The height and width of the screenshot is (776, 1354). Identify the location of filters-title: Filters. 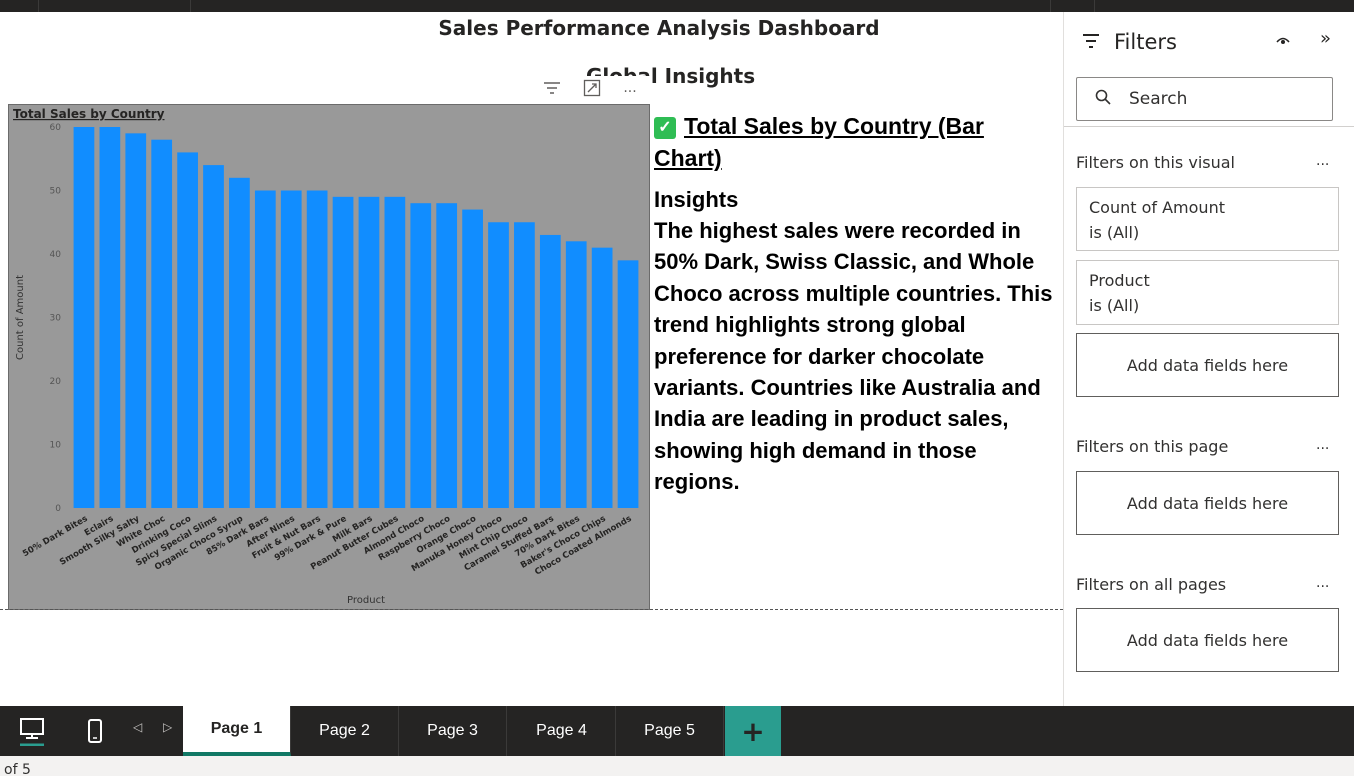
(1145, 42).